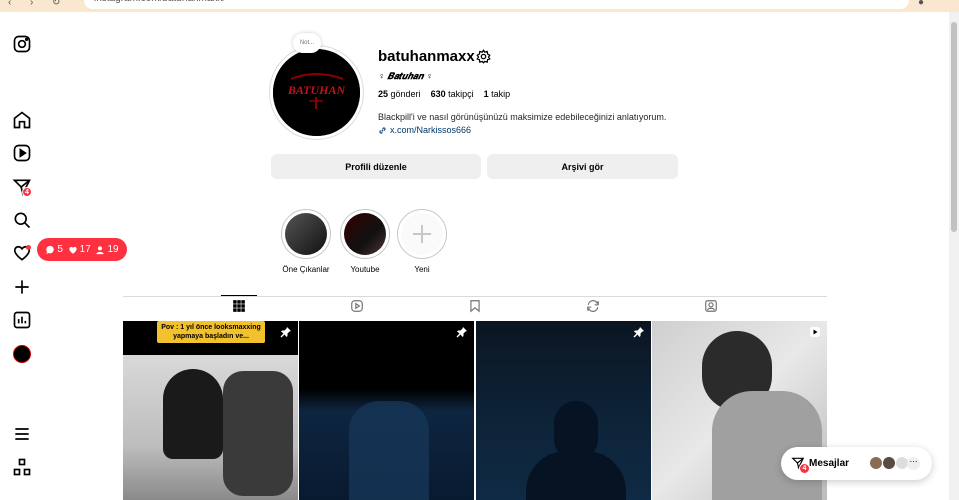 The image size is (959, 500). Describe the element at coordinates (497, 94) in the screenshot. I see `following-stat: 1 takip` at that location.